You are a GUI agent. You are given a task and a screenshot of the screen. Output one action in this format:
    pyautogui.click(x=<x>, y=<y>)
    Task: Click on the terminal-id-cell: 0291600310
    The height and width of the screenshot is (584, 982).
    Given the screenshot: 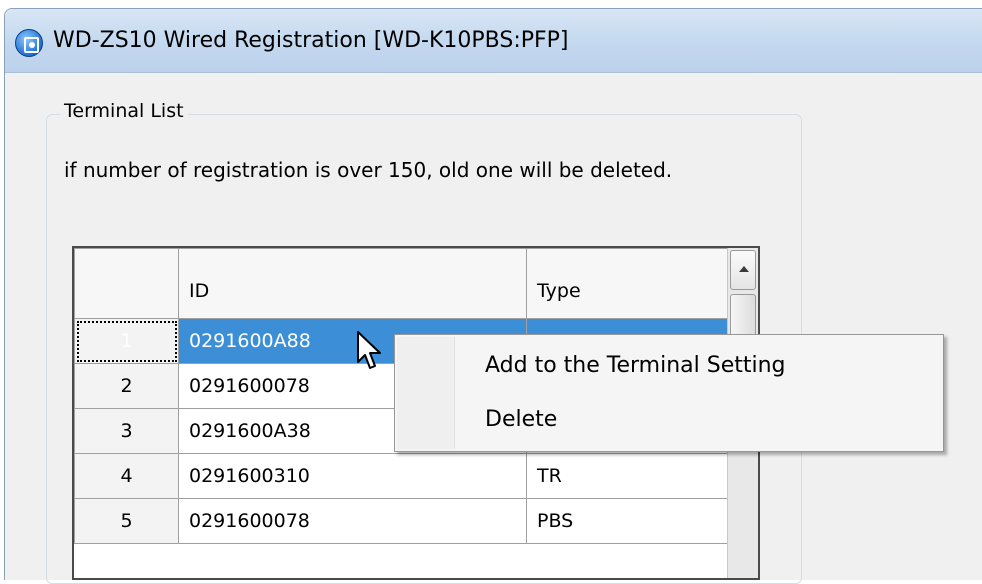 What is the action you would take?
    pyautogui.click(x=352, y=476)
    